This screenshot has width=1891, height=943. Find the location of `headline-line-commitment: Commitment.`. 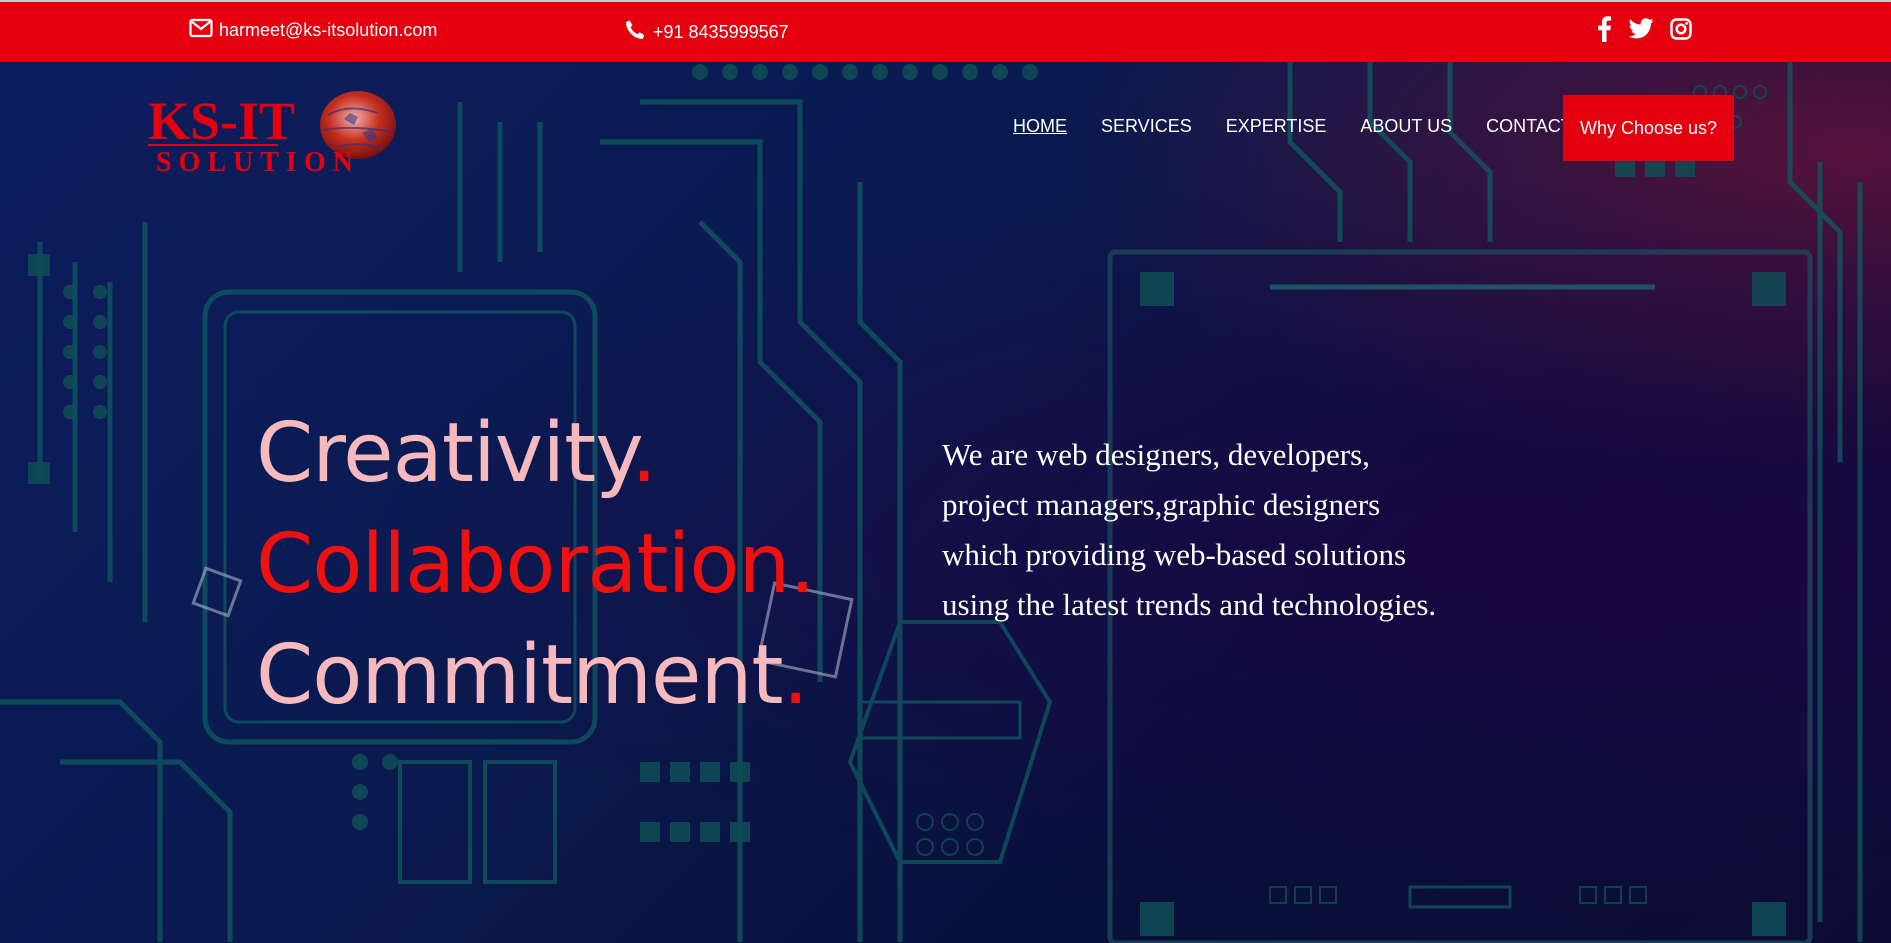

headline-line-commitment: Commitment. is located at coordinates (535, 675).